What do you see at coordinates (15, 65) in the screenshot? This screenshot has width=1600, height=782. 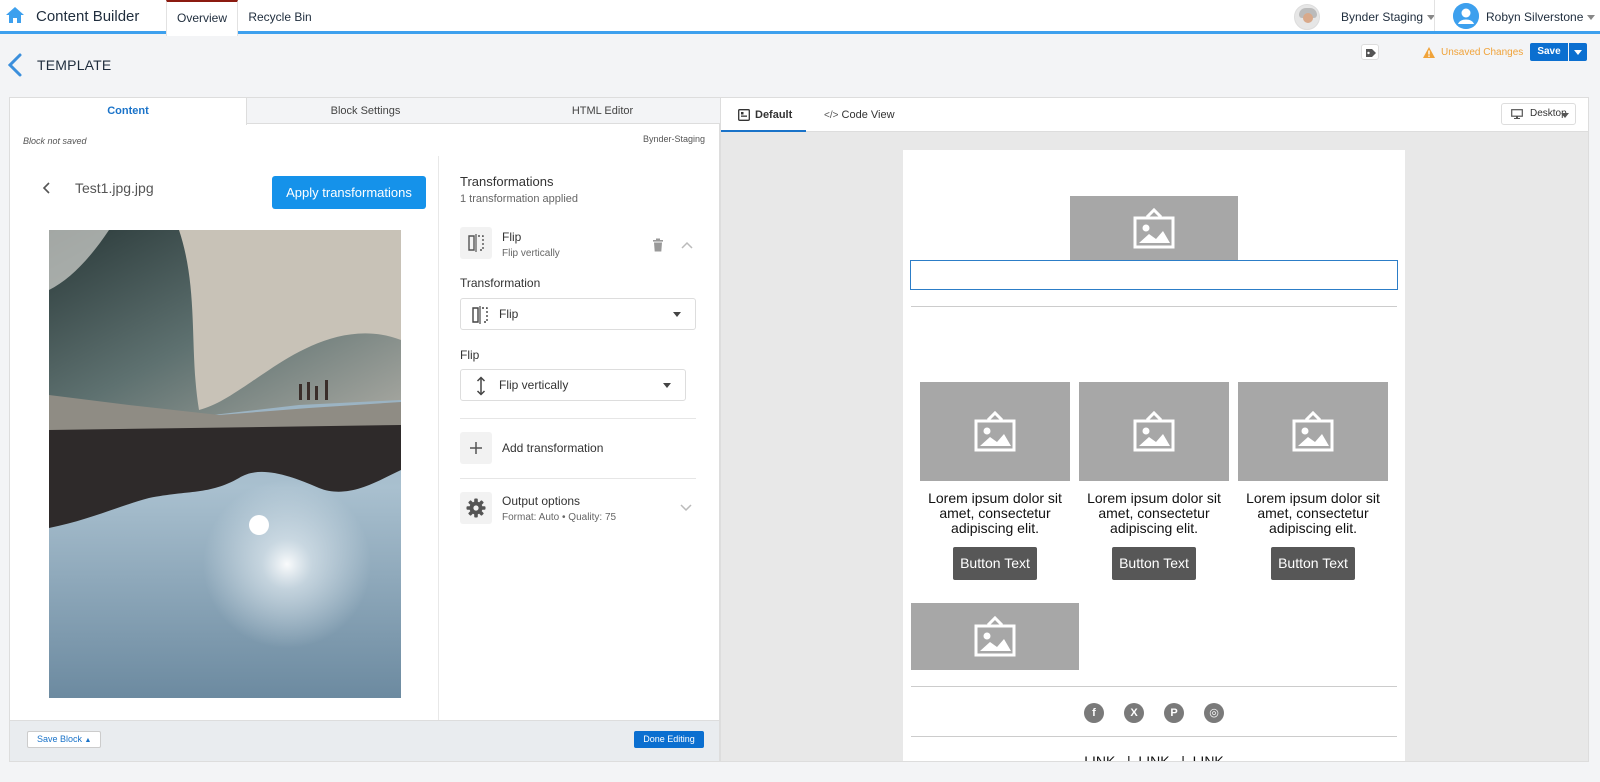 I see `back-chevron-icon` at bounding box center [15, 65].